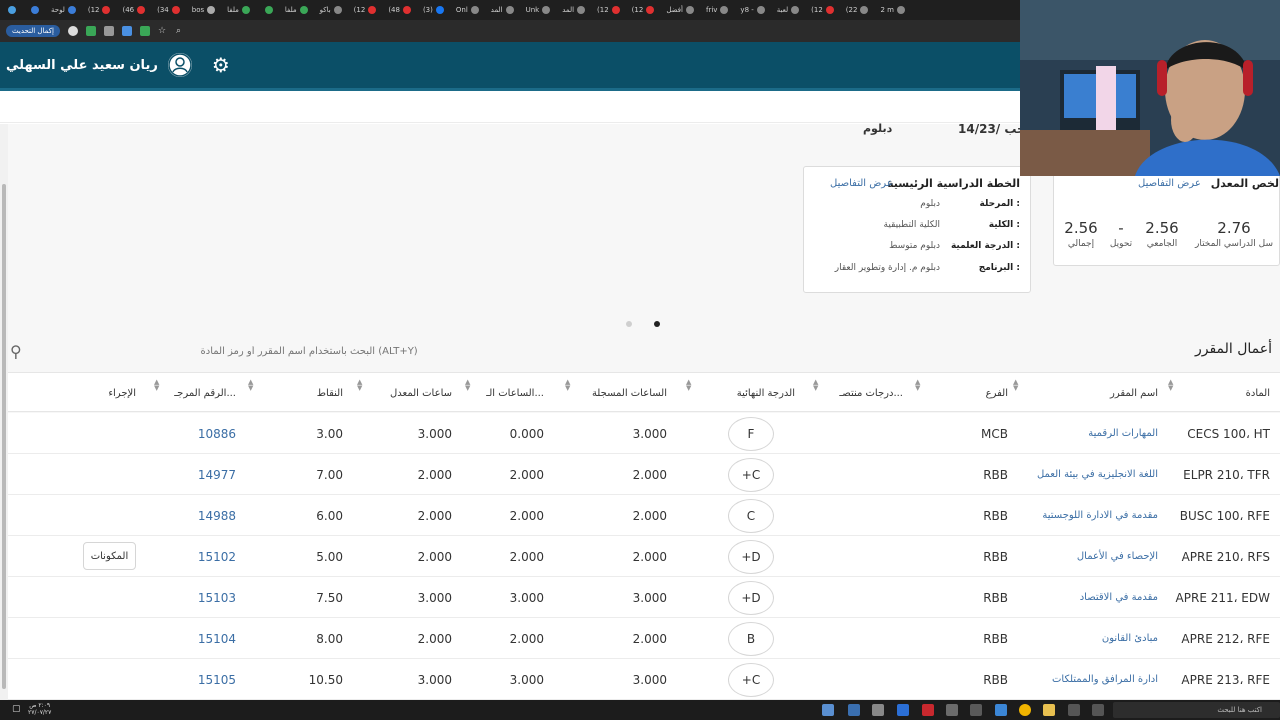  What do you see at coordinates (1093, 474) in the screenshot?
I see `cell-name: اللغة الانجليزية في بيئة العمل` at bounding box center [1093, 474].